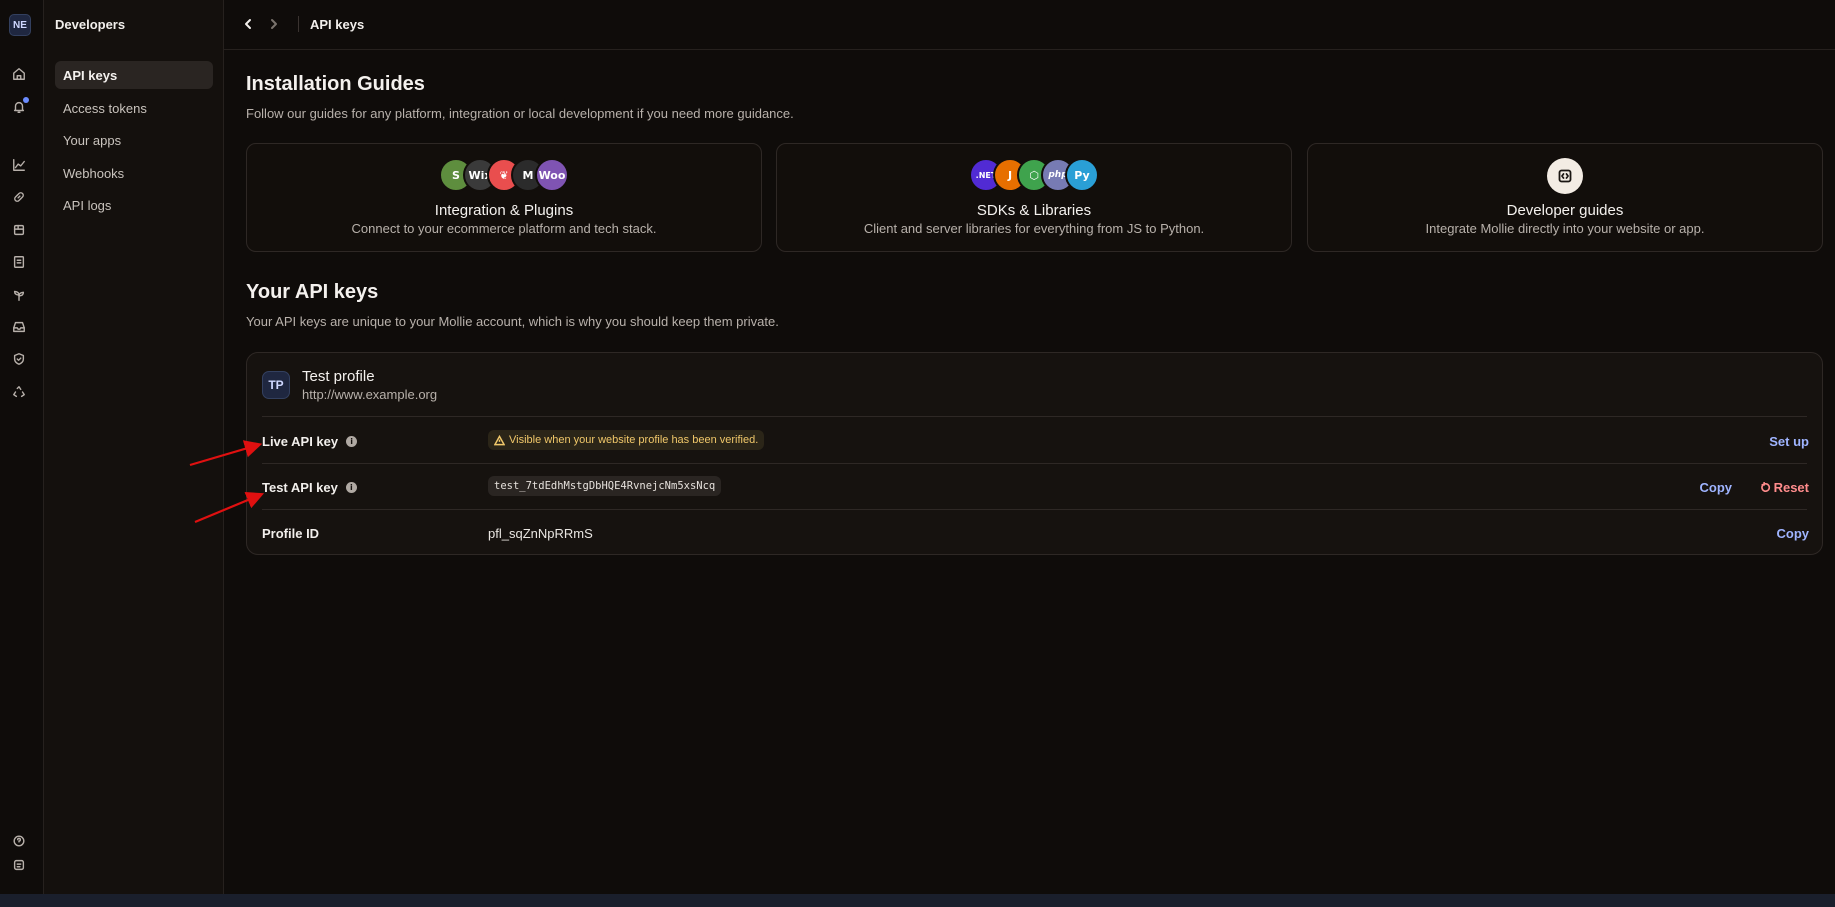 The width and height of the screenshot is (1835, 907). Describe the element at coordinates (337, 24) in the screenshot. I see `page-title: API keys` at that location.